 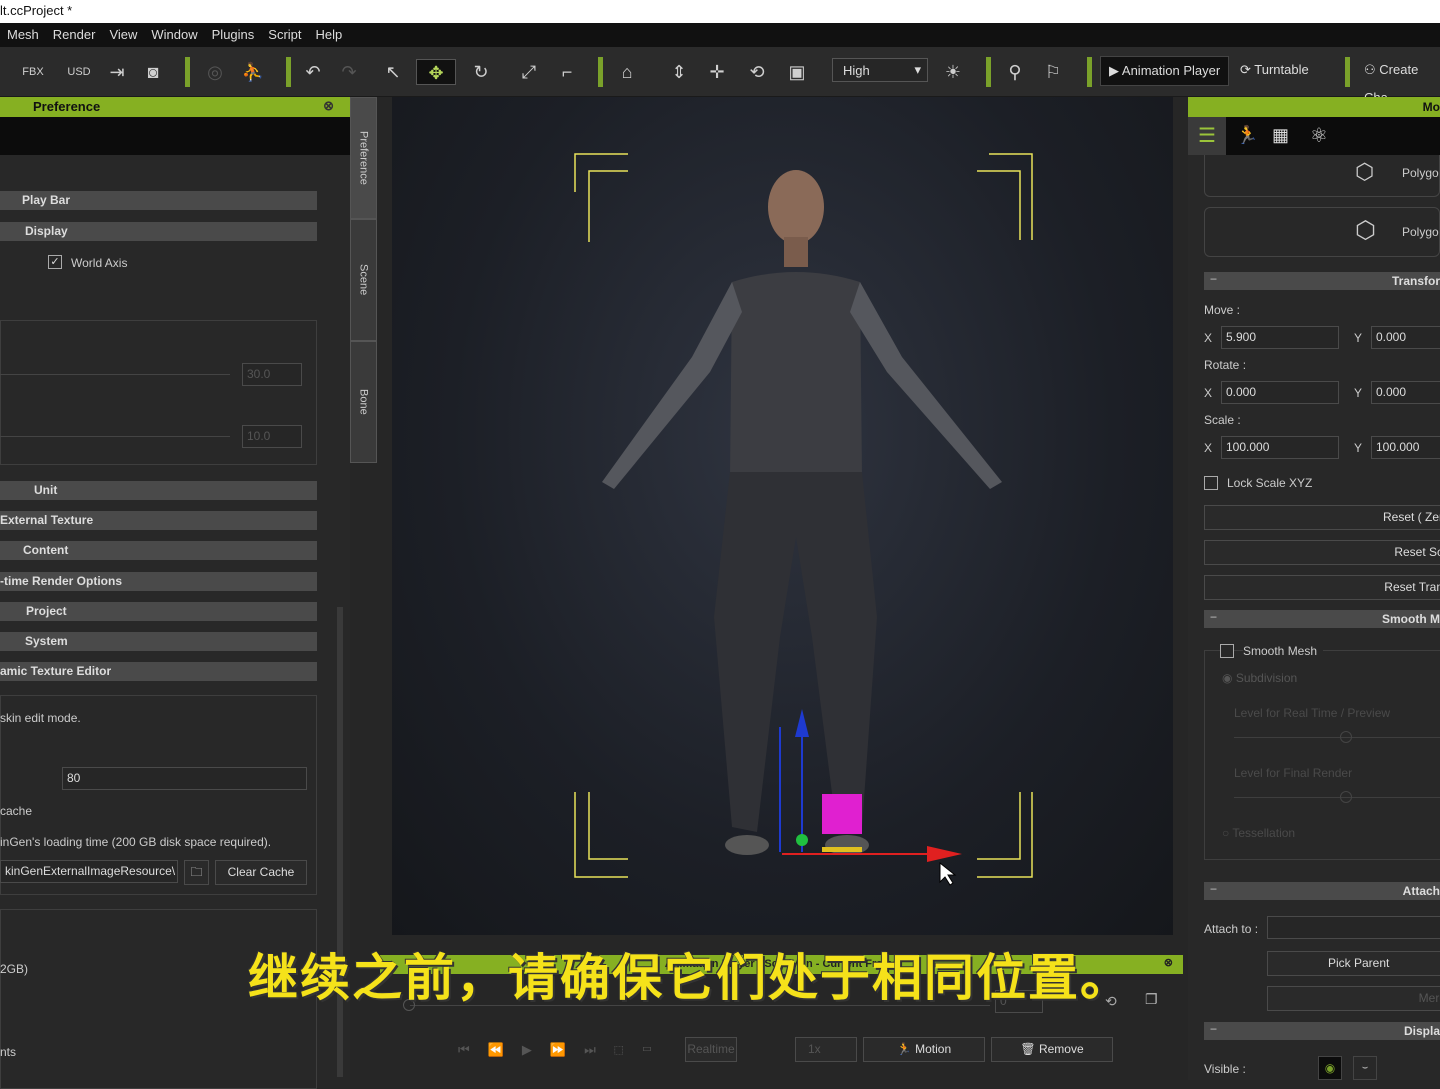 I want to click on section-system: System, so click(x=158, y=641).